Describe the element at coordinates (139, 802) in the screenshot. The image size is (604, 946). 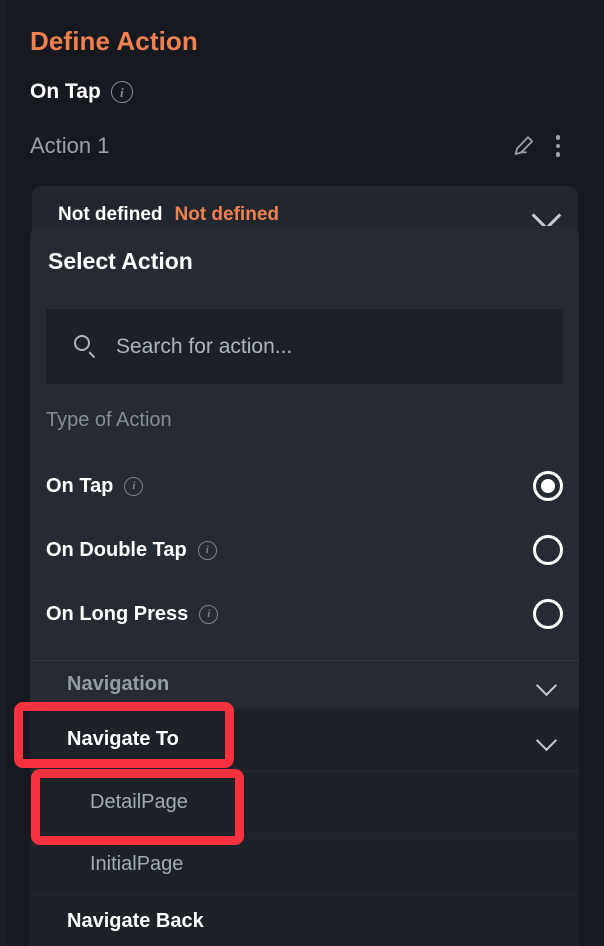
I see `page-label: DetailPage` at that location.